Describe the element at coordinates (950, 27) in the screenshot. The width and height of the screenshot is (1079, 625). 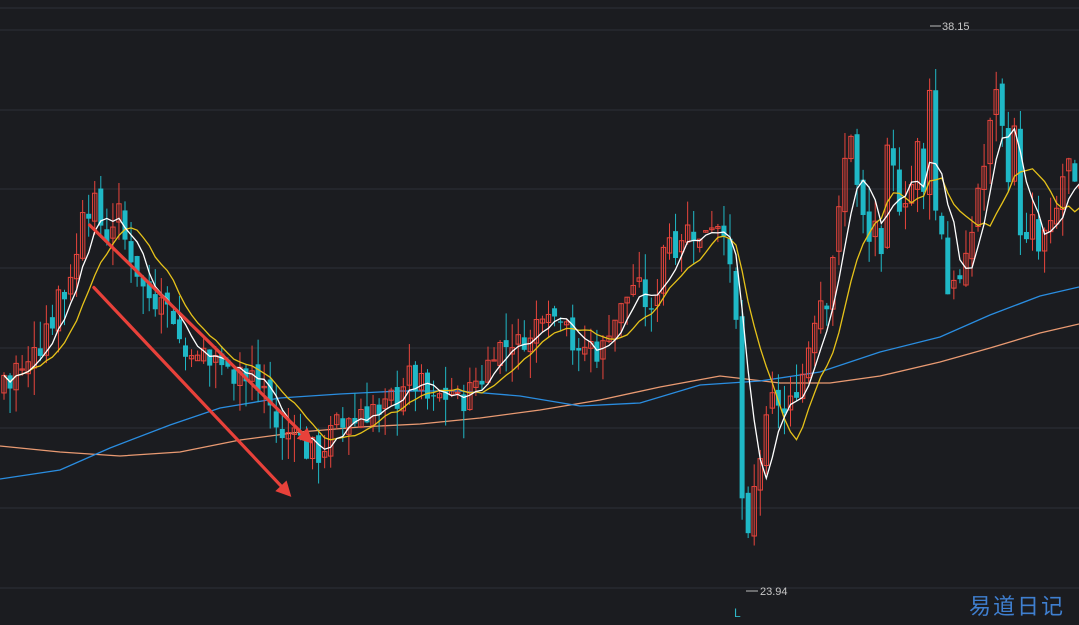
I see `high-annotation: 38.15` at that location.